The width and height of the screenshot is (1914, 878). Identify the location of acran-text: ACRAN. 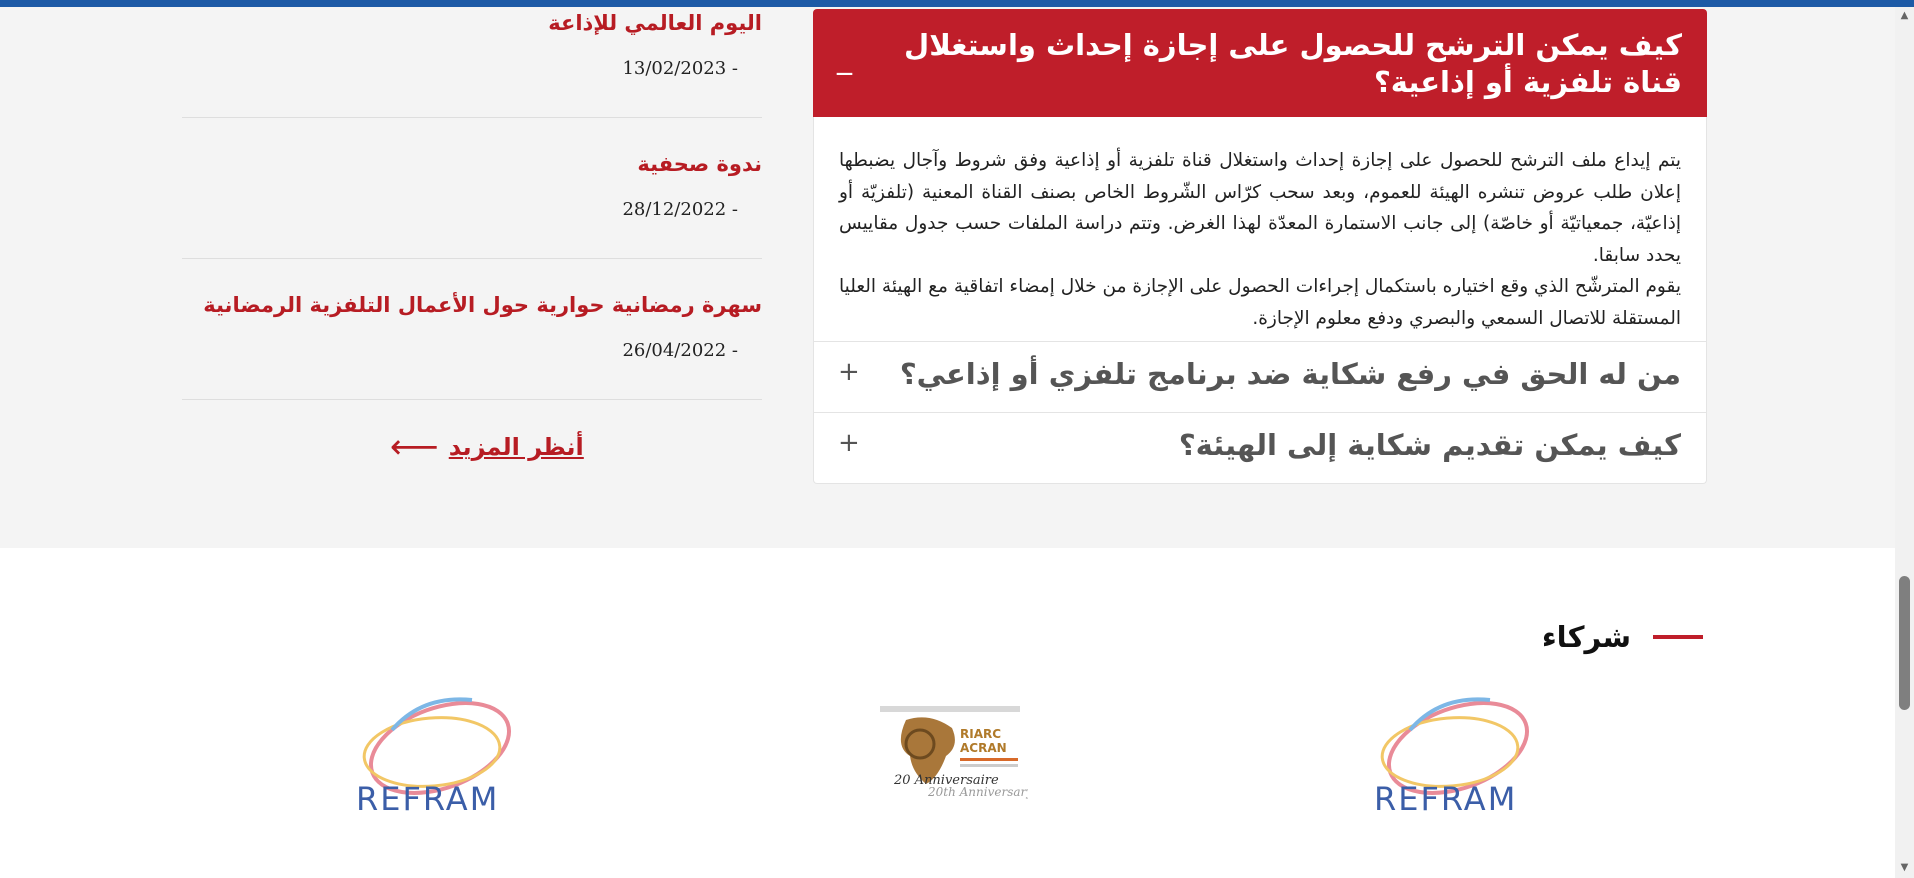
(983, 748).